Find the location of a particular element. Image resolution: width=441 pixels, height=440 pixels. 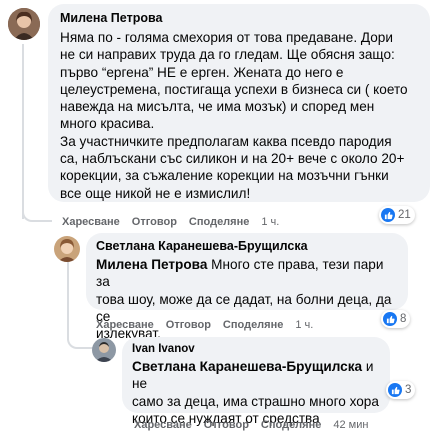

mention-link: Светлана Каранешева-Брущилска is located at coordinates (247, 366).